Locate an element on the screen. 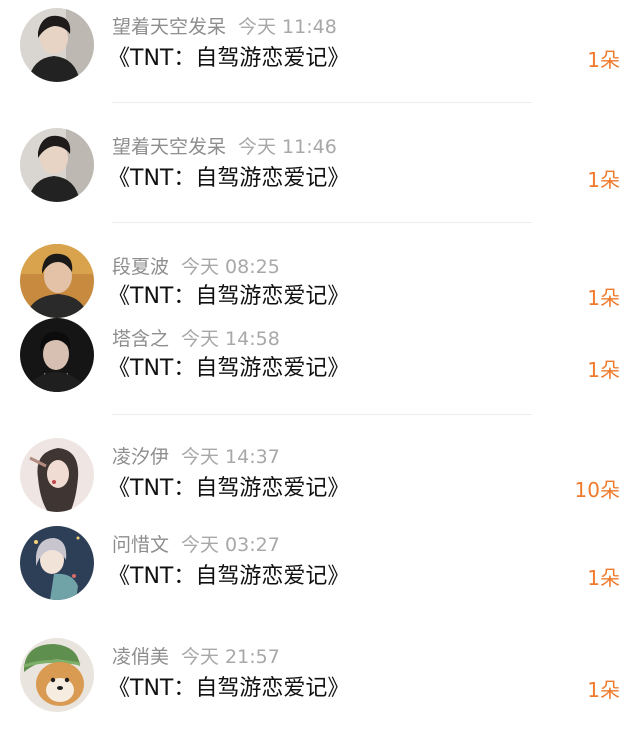 Image resolution: width=640 pixels, height=730 pixels. user-name: 问惜文 is located at coordinates (140, 545).